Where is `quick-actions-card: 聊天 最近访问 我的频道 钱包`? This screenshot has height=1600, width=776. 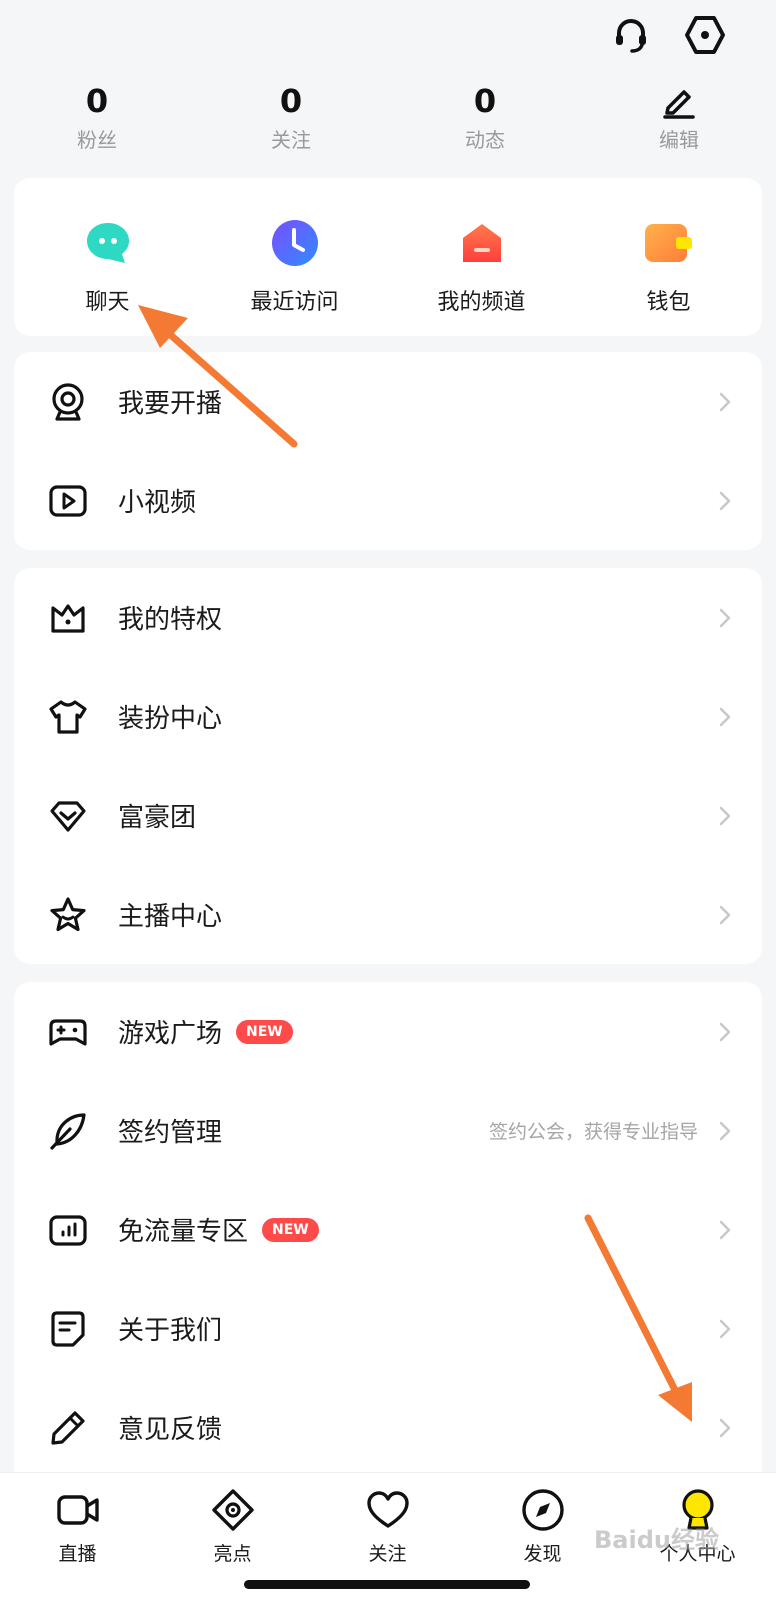 quick-actions-card: 聊天 最近访问 我的频道 钱包 is located at coordinates (388, 257).